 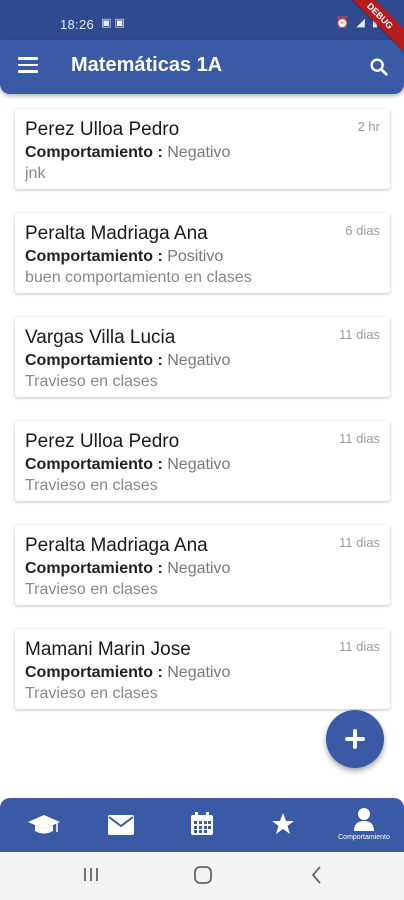 What do you see at coordinates (379, 67) in the screenshot?
I see `search-icon` at bounding box center [379, 67].